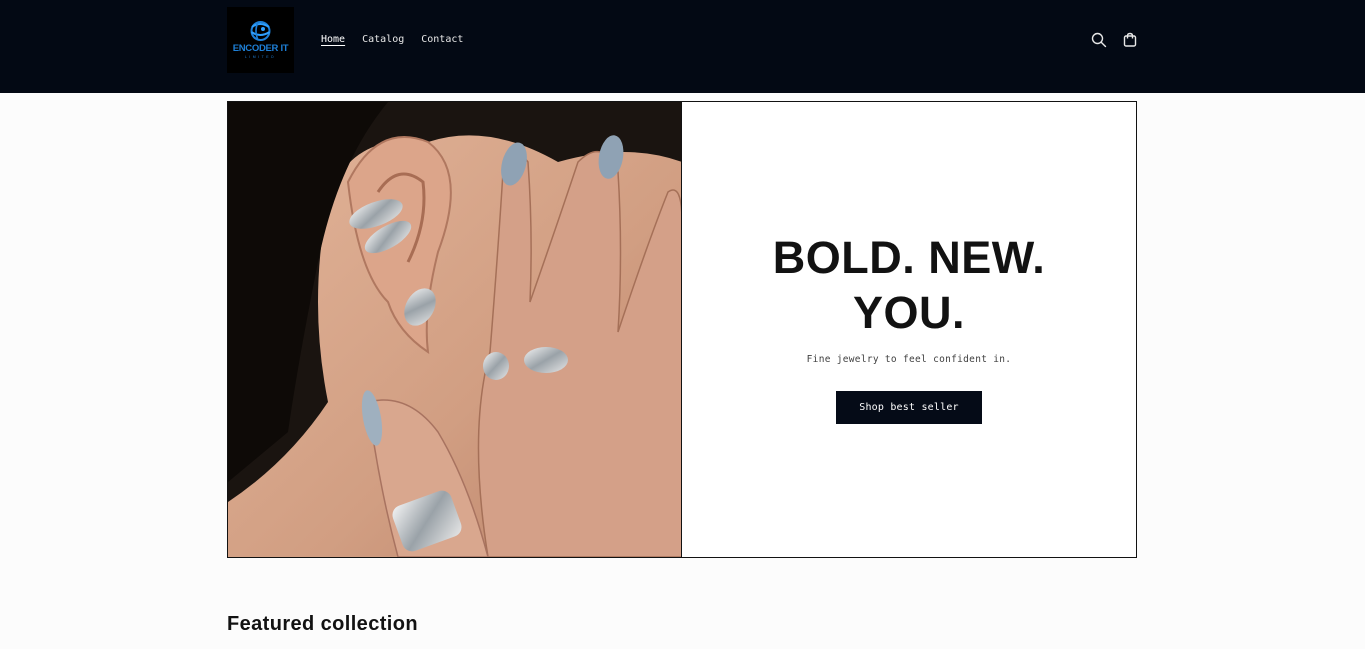 This screenshot has height=649, width=1365. Describe the element at coordinates (333, 40) in the screenshot. I see `nav-home-link: Home` at that location.